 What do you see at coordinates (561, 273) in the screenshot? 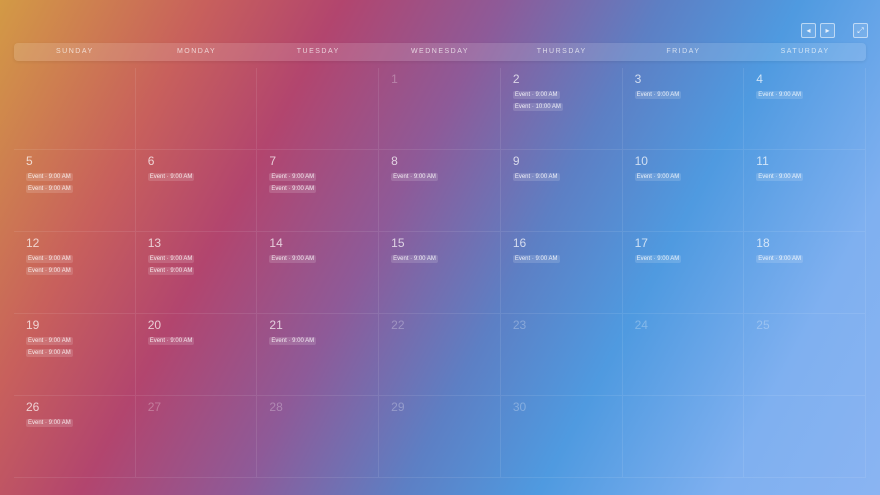
I see `day-cell: 16 Event · 9:00 AM` at bounding box center [561, 273].